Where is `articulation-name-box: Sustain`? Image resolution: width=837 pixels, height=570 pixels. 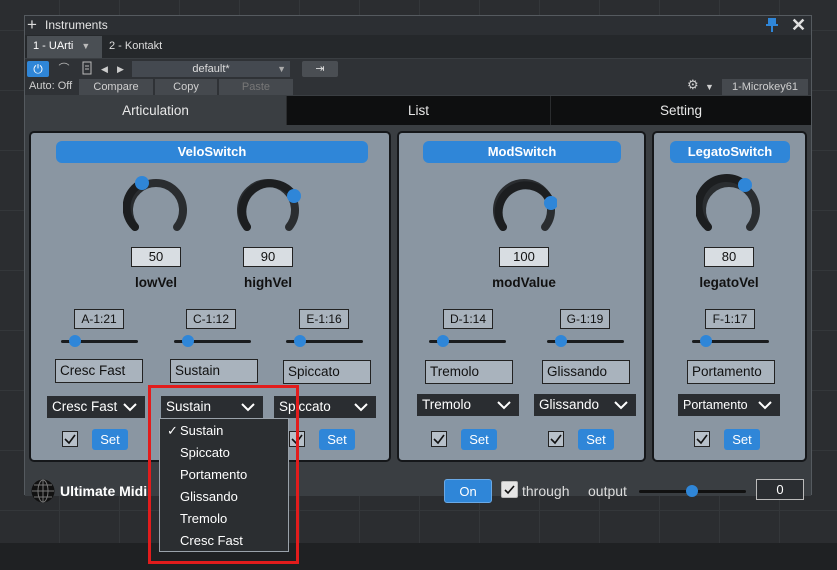 articulation-name-box: Sustain is located at coordinates (214, 371).